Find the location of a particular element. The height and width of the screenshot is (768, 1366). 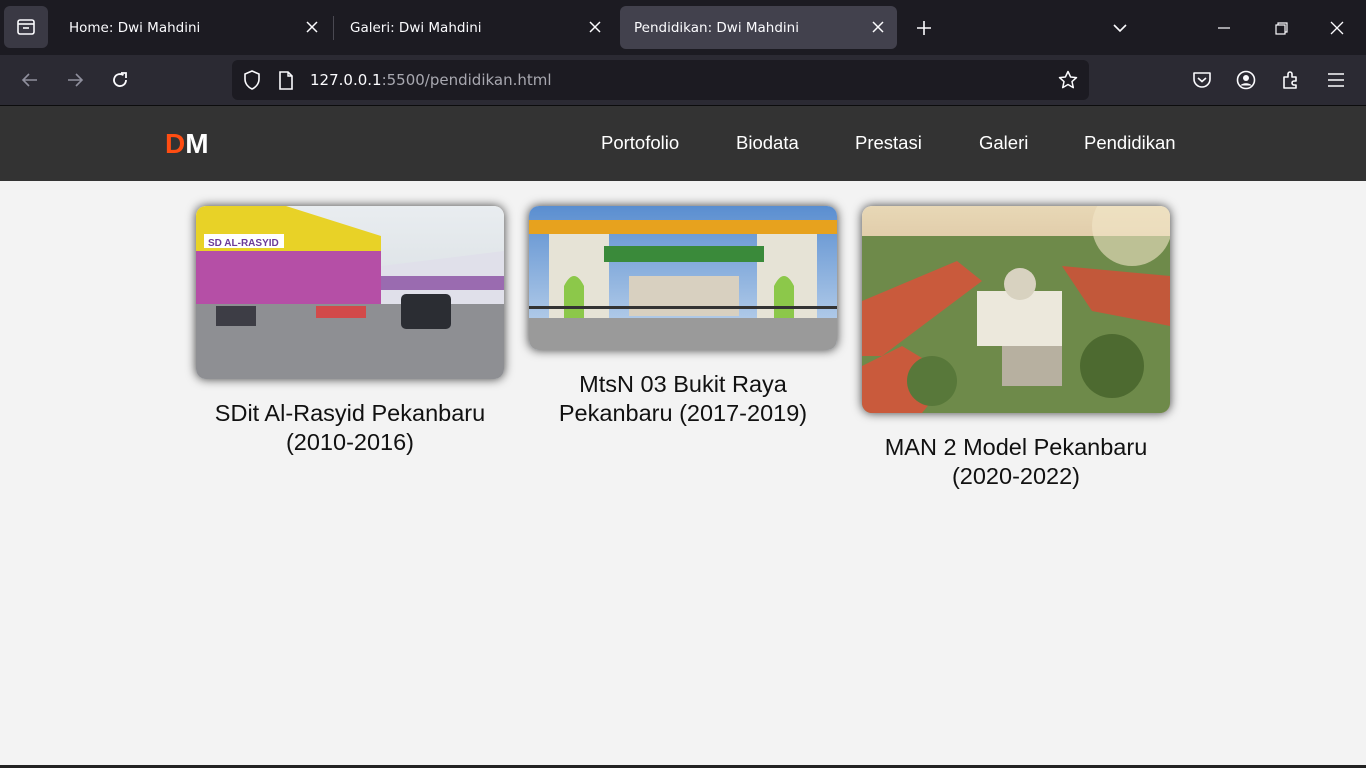

school-name-line1: SDit Al-Rasyid Pekanbaru is located at coordinates (350, 413).